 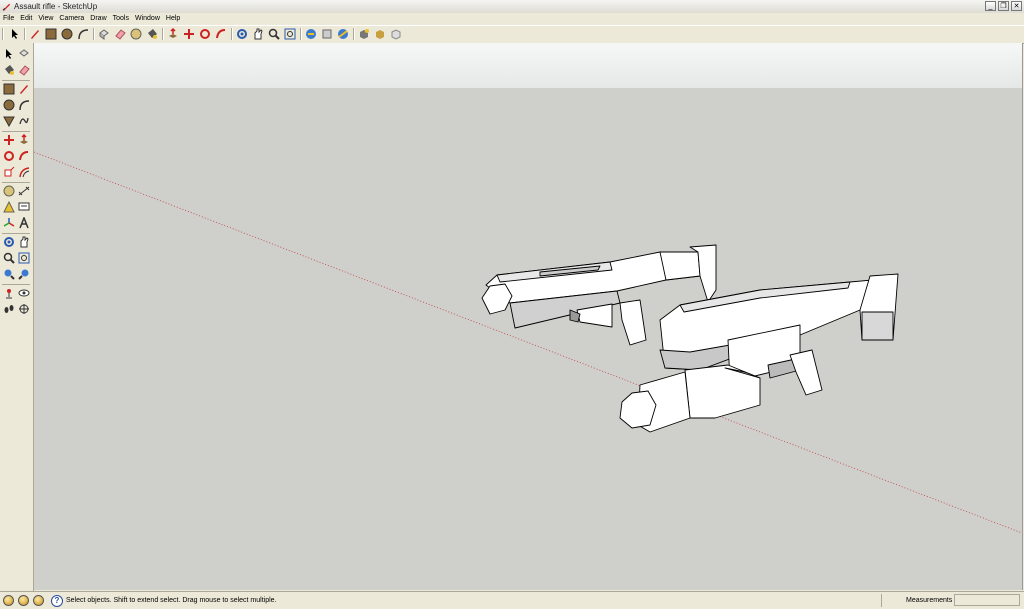 I want to click on measurements-label: Measurements, so click(x=929, y=600).